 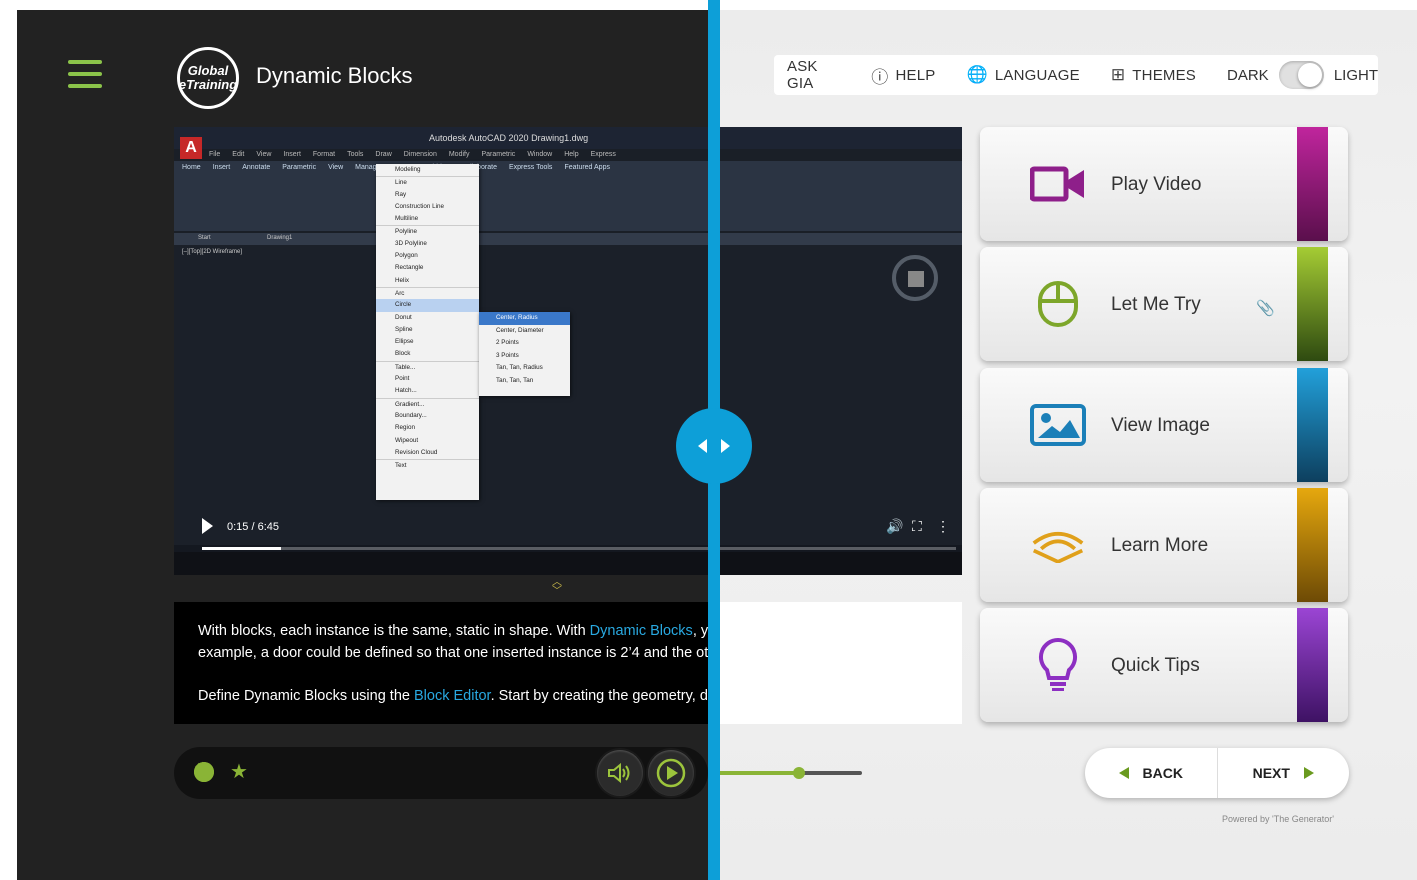 I want to click on video-scrubber, so click(x=579, y=548).